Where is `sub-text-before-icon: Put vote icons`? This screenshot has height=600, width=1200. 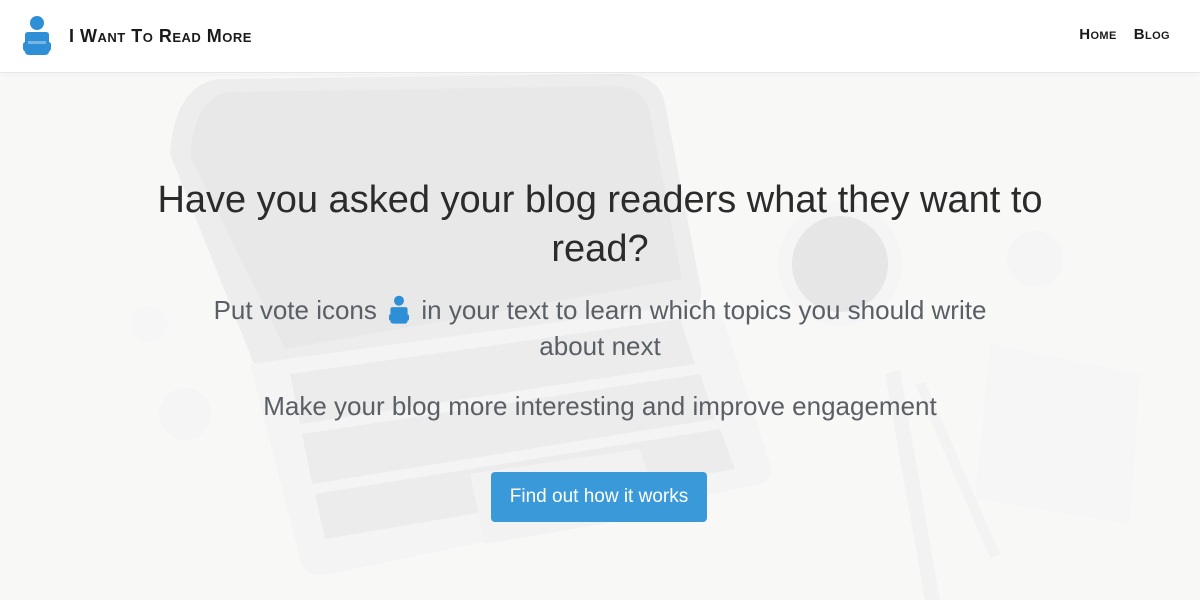
sub-text-before-icon: Put vote icons is located at coordinates (295, 310).